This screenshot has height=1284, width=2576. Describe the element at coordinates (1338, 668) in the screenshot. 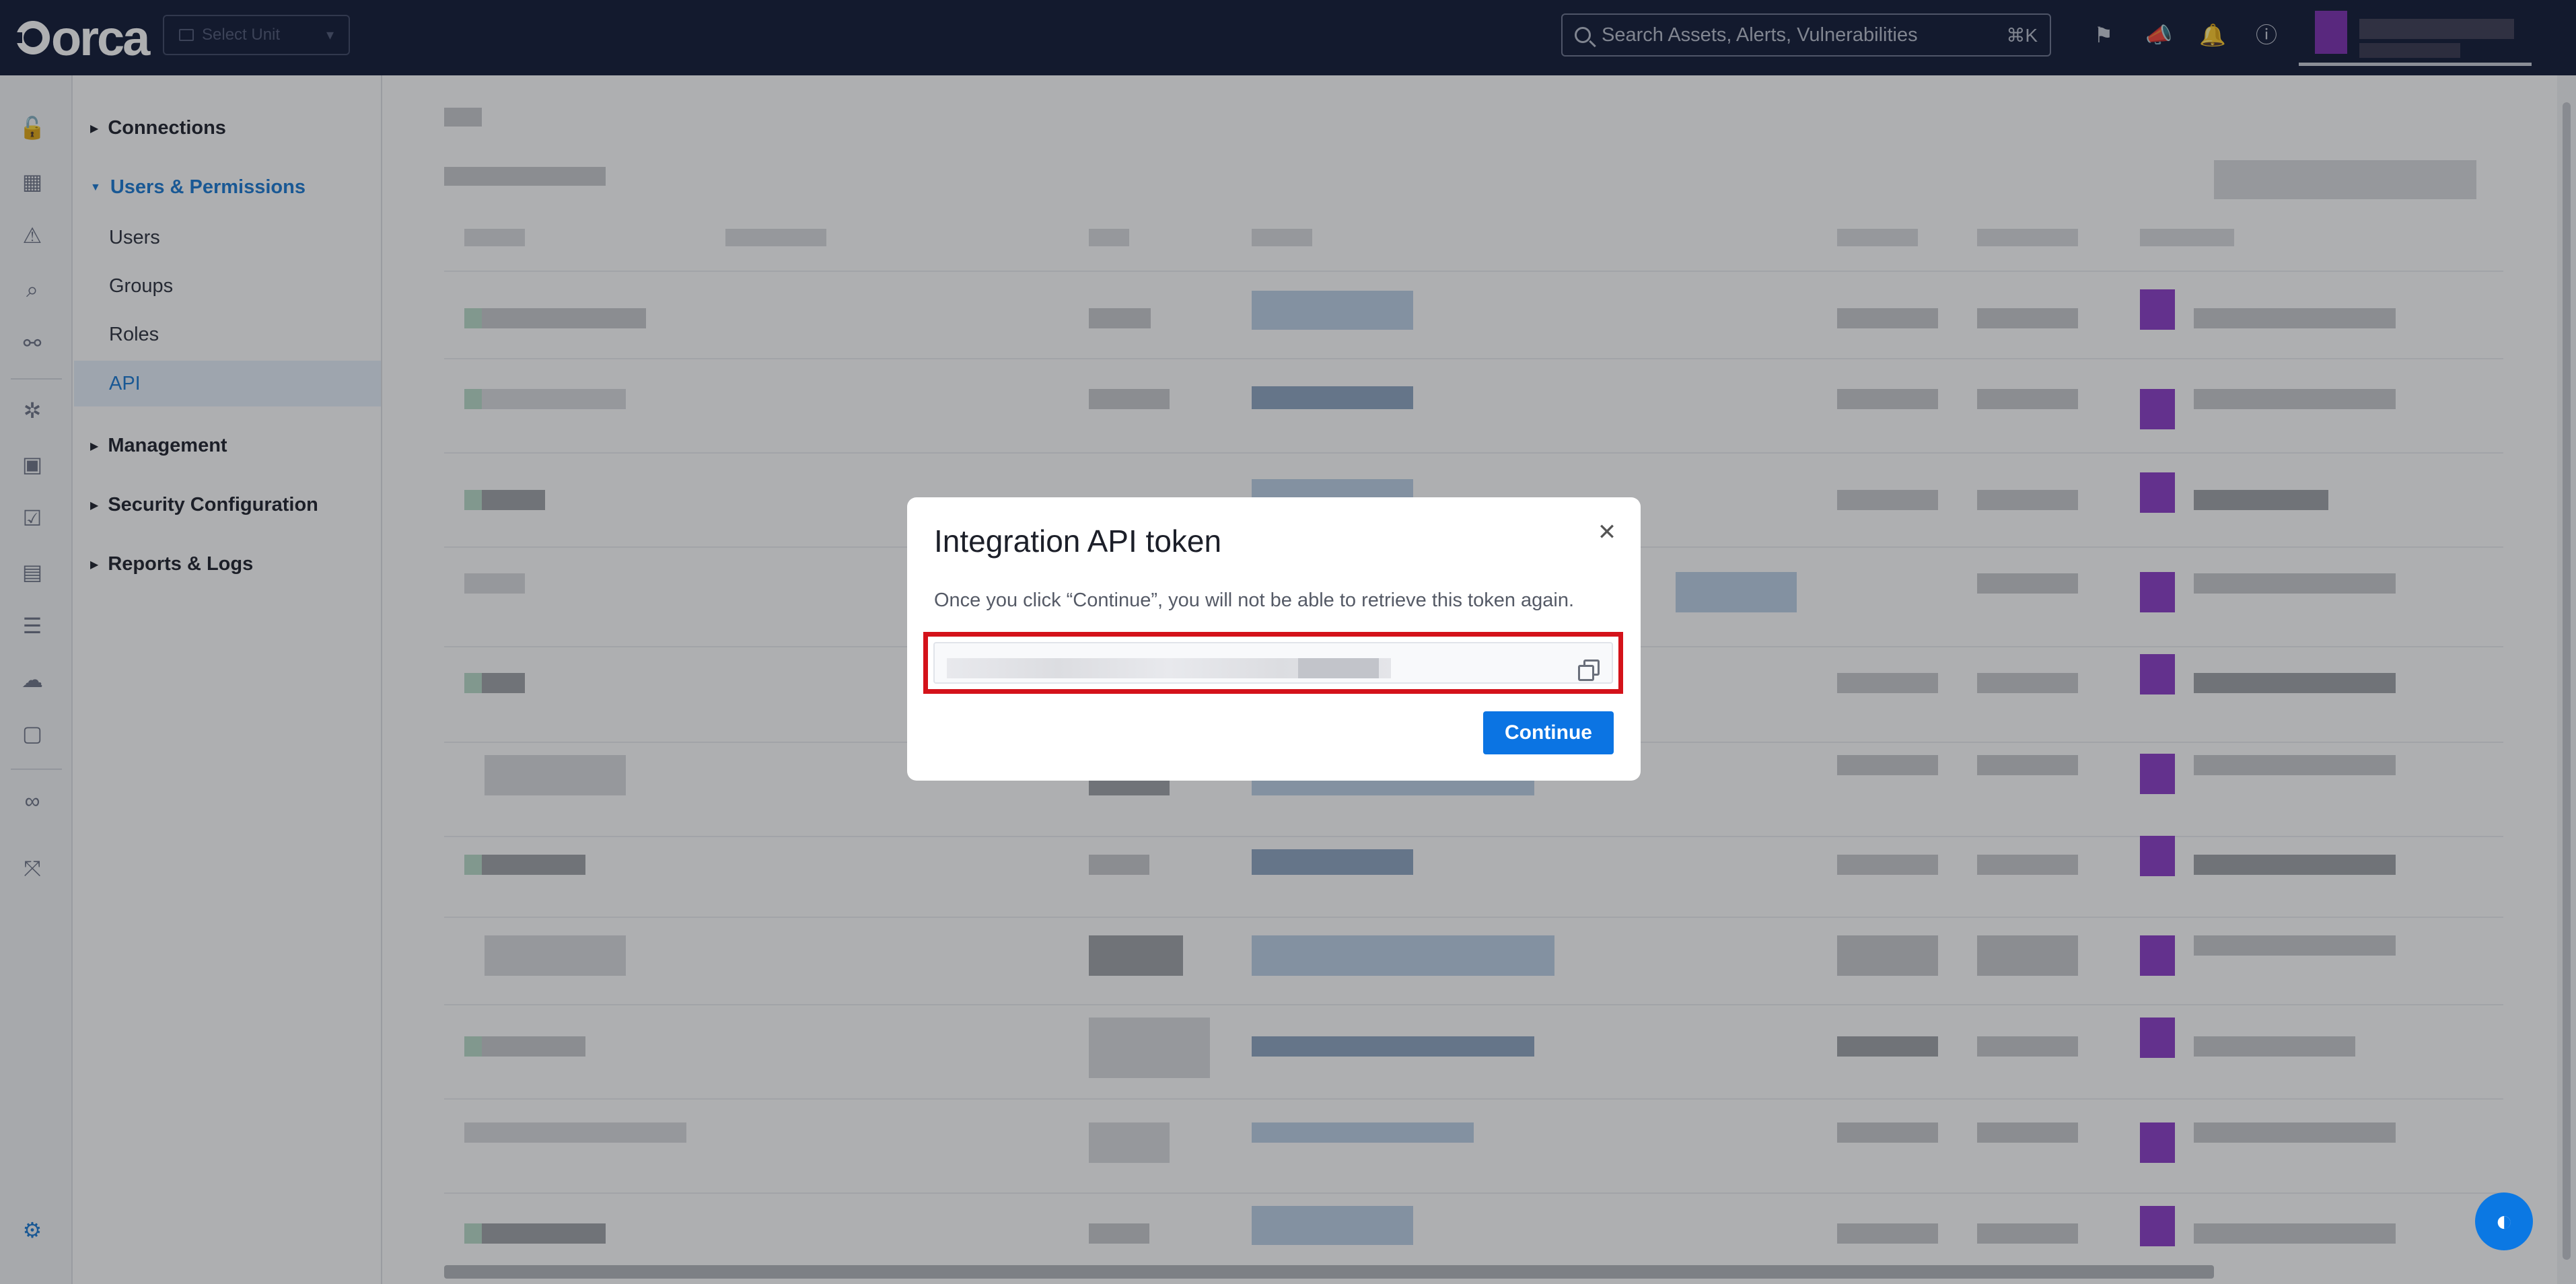

I see `redacted-token-value` at that location.